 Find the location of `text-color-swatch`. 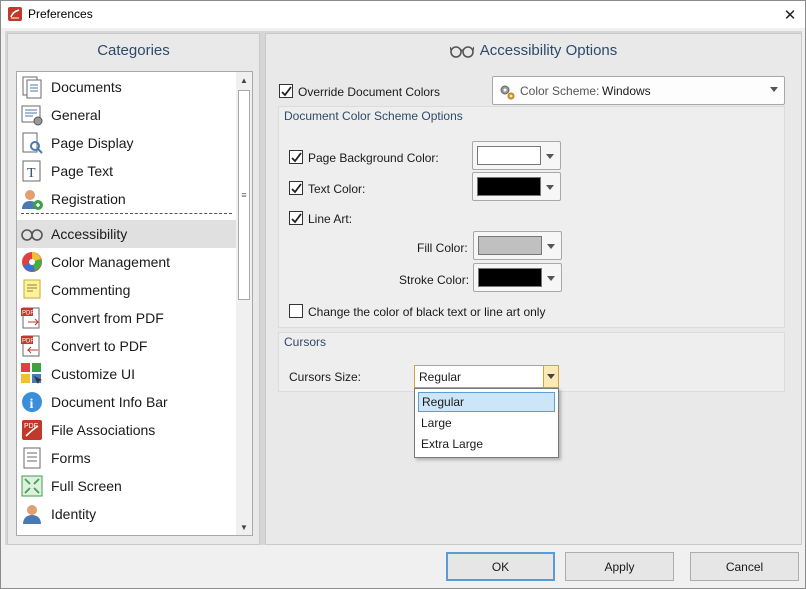

text-color-swatch is located at coordinates (509, 186).